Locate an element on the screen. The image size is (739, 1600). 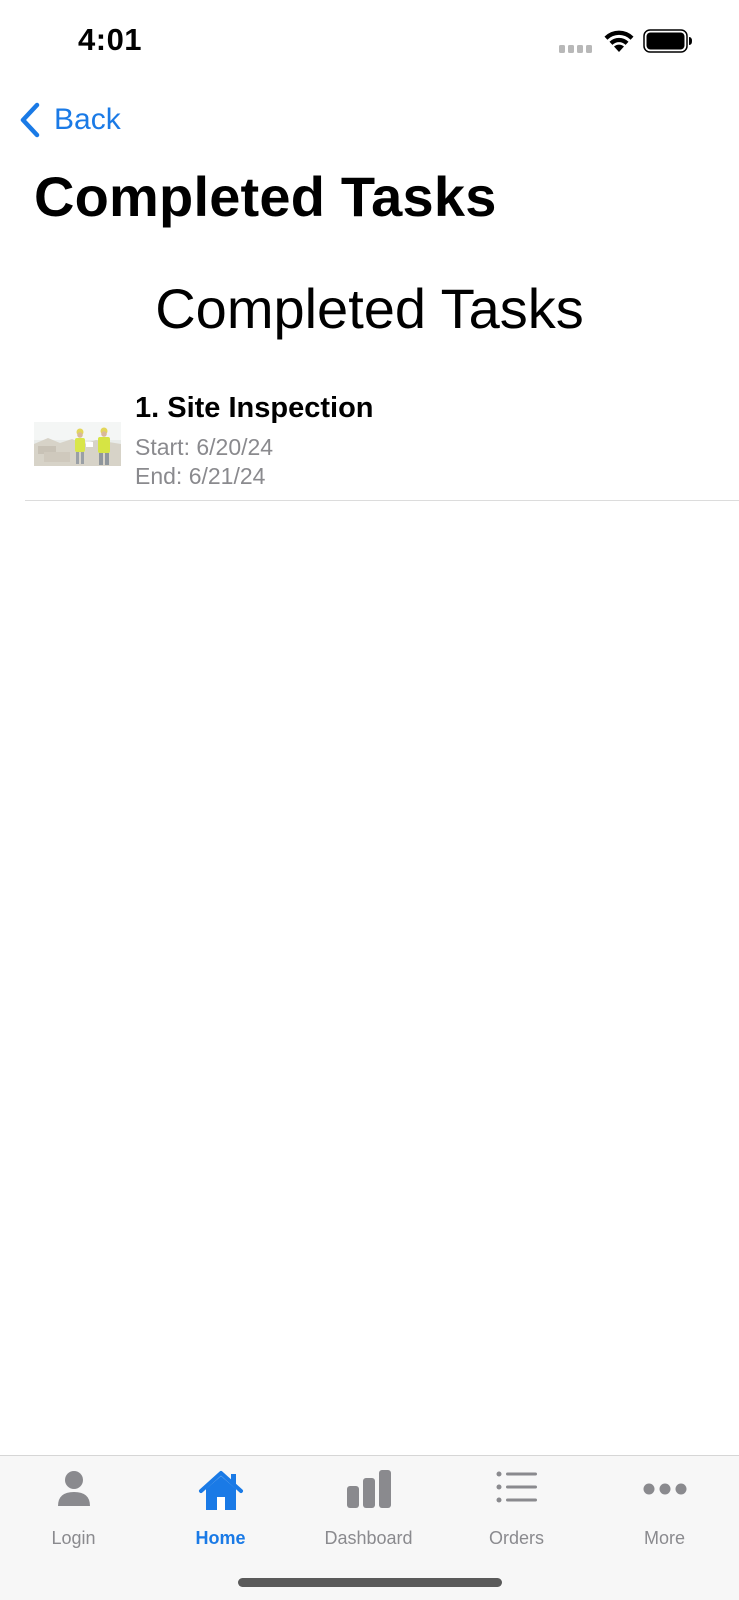
cellular-signal-icon is located at coordinates (575, 49).